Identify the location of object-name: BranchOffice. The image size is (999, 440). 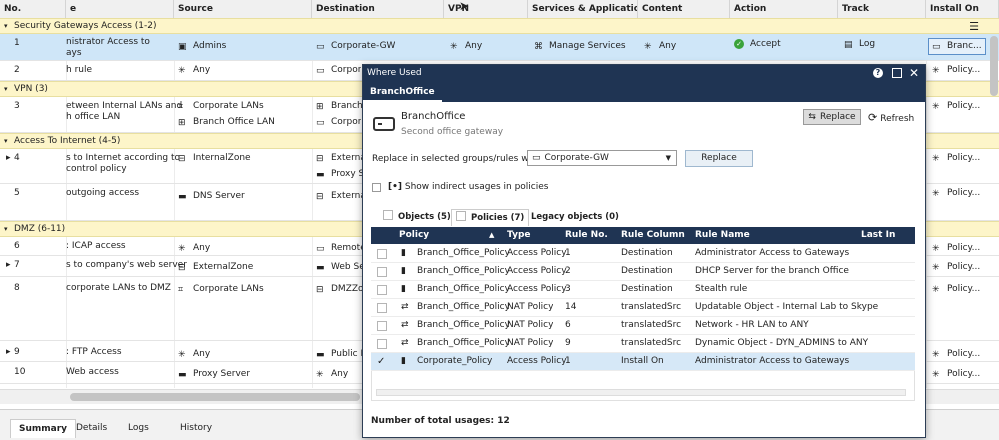
(433, 116).